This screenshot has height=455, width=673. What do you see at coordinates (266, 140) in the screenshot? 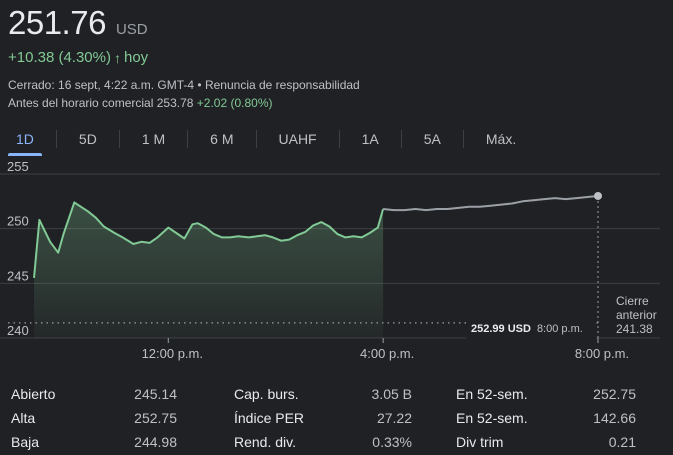
I see `range-tabs: 1D 5D 1 M 6 M UAHF 1A 5A Máx.` at bounding box center [266, 140].